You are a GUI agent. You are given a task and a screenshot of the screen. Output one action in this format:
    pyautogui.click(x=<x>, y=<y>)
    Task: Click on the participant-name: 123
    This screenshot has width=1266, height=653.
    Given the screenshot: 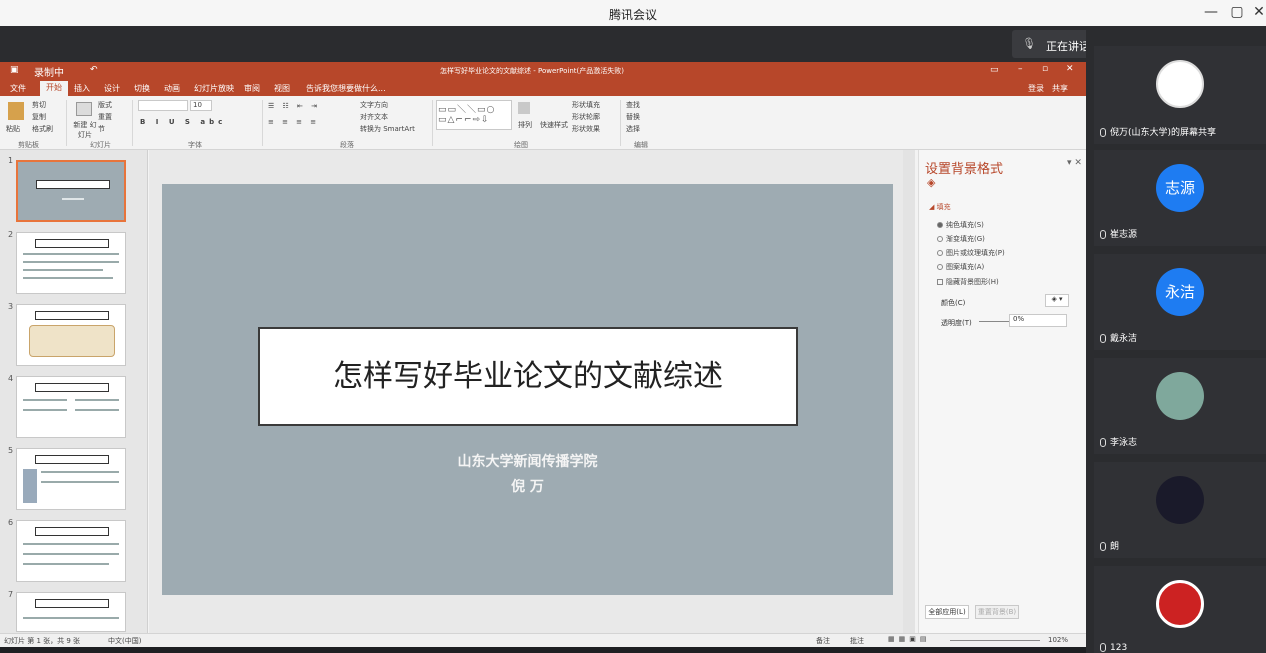 What is the action you would take?
    pyautogui.click(x=1113, y=648)
    